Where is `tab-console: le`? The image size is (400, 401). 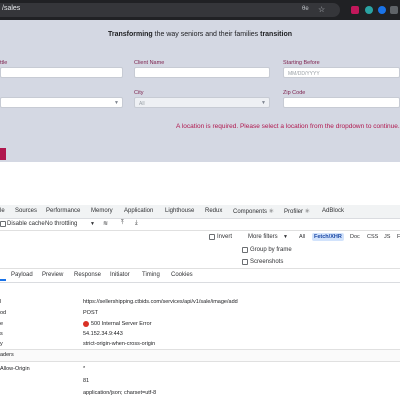
tab-console: le is located at coordinates (2, 211).